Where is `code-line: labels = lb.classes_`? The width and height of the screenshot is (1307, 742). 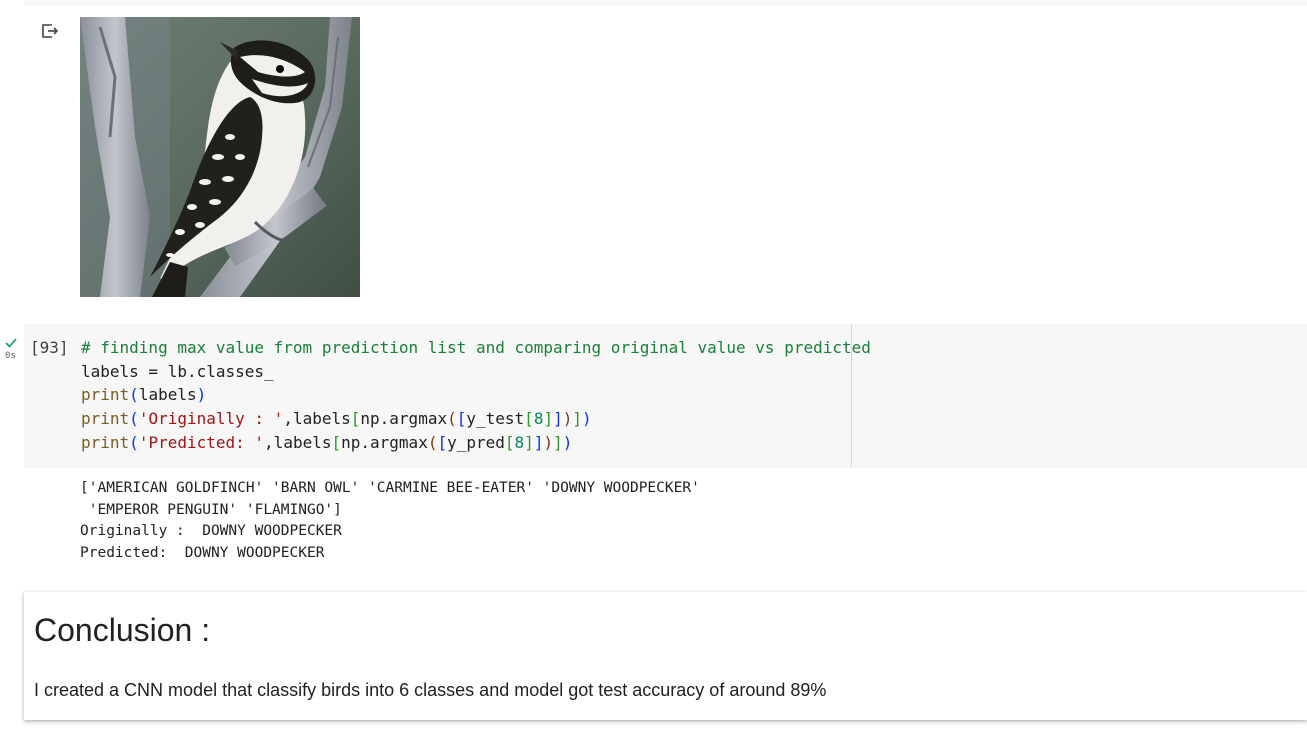
code-line: labels = lb.classes_ is located at coordinates (476, 372).